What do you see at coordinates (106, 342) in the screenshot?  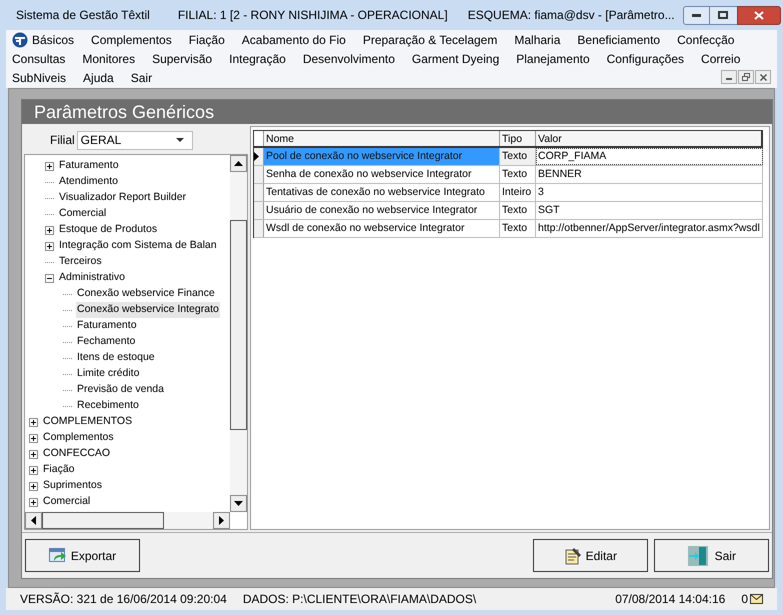 I see `tree-item: Fechamento` at bounding box center [106, 342].